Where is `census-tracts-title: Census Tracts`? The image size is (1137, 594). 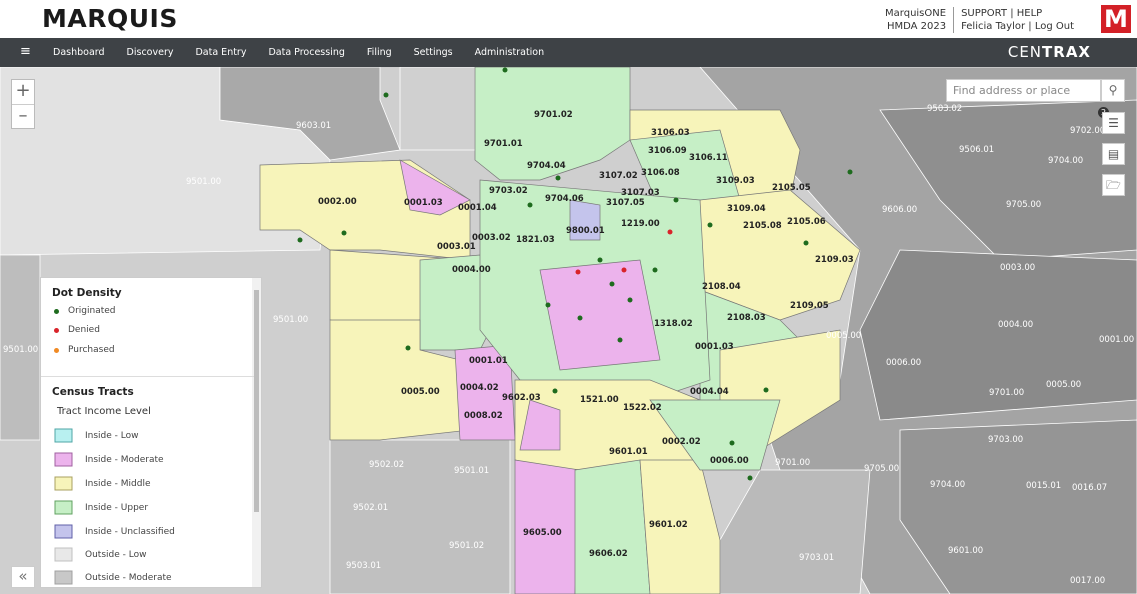 census-tracts-title: Census Tracts is located at coordinates (93, 392).